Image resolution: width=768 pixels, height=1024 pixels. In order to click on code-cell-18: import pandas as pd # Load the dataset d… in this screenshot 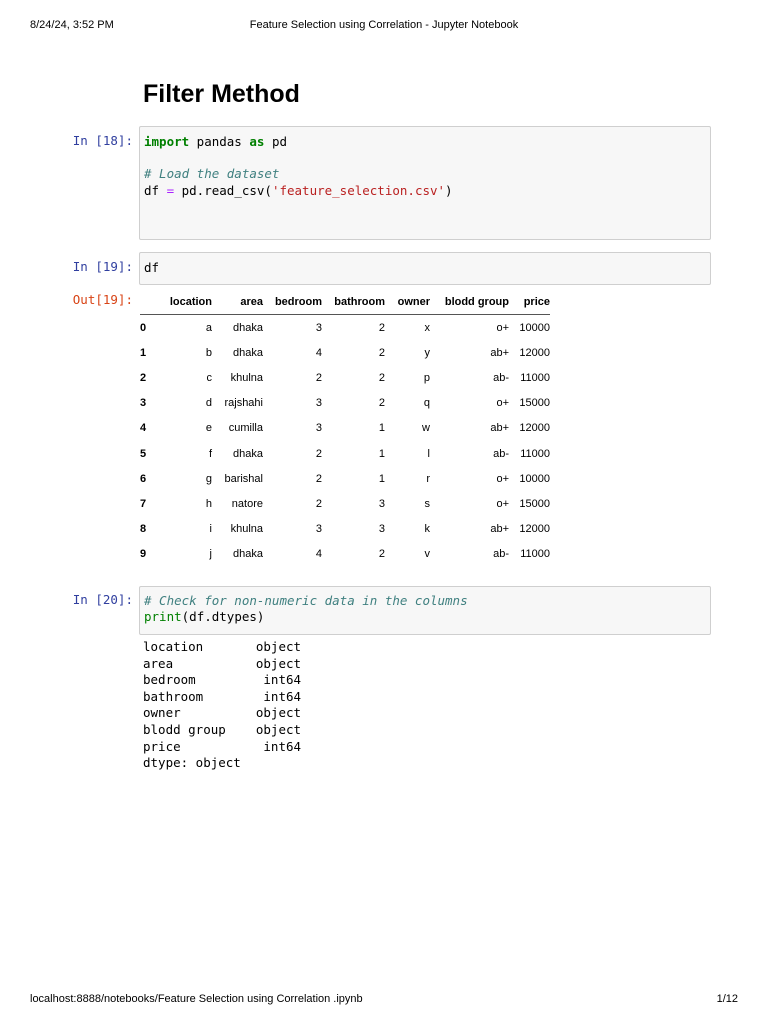, I will do `click(425, 183)`.